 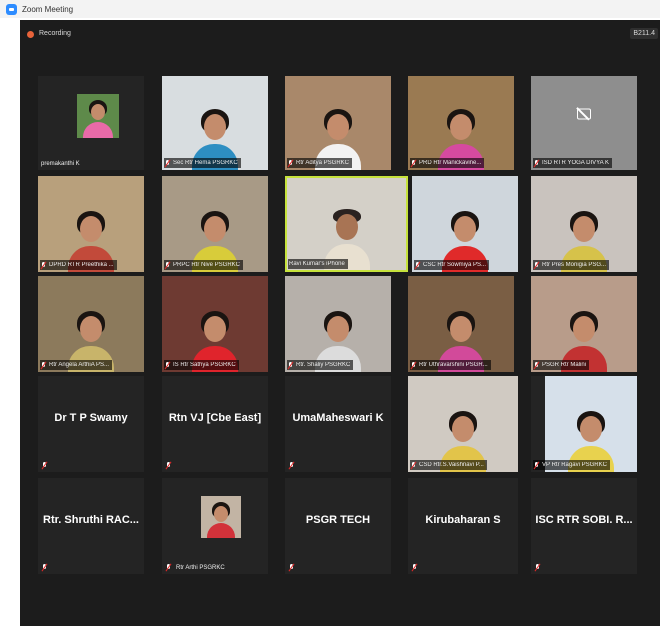 What do you see at coordinates (323, 365) in the screenshot?
I see `participant-name: Rtr. Shaliy PSGRKC` at bounding box center [323, 365].